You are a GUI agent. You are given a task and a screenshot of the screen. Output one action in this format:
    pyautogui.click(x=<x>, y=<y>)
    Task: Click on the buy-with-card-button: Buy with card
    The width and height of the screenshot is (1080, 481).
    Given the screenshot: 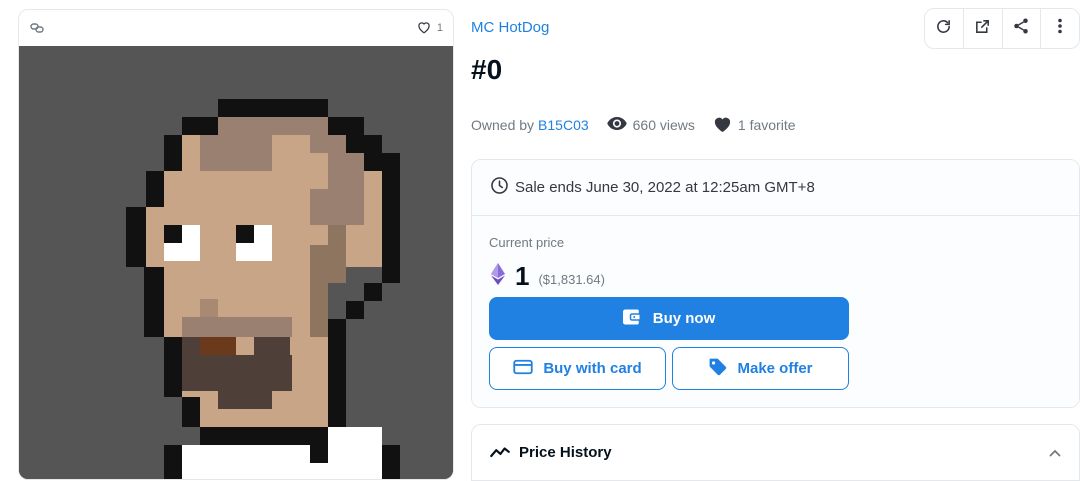 What is the action you would take?
    pyautogui.click(x=577, y=368)
    